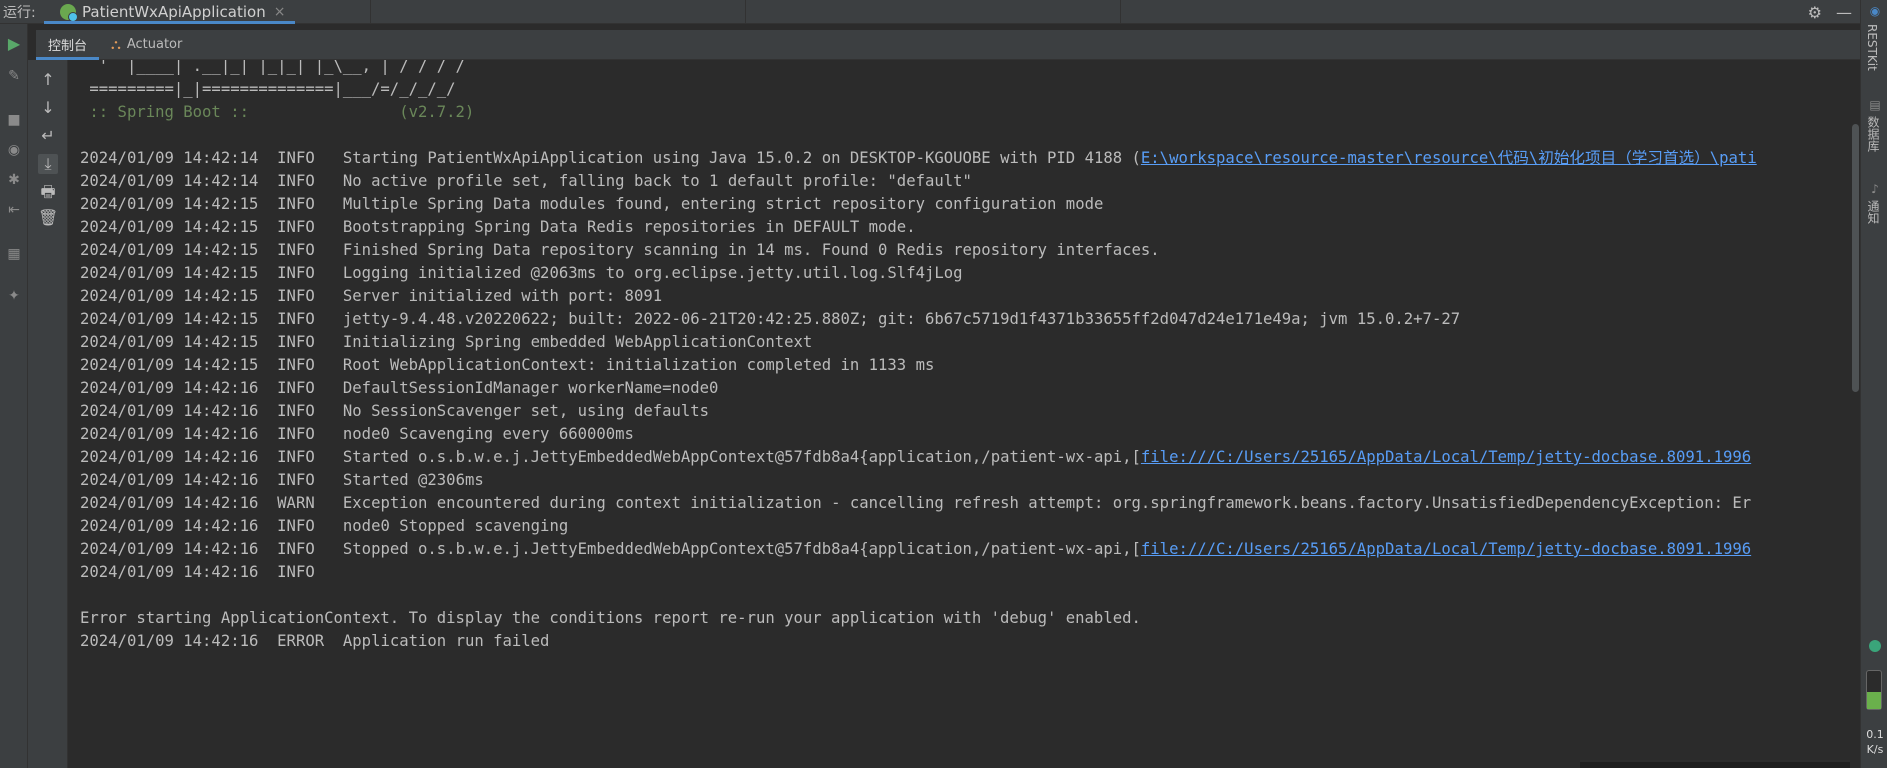 This screenshot has width=1887, height=768. Describe the element at coordinates (277, 112) in the screenshot. I see `spring-boot-version: :: Spring Boot :: (v2.7.2)` at that location.